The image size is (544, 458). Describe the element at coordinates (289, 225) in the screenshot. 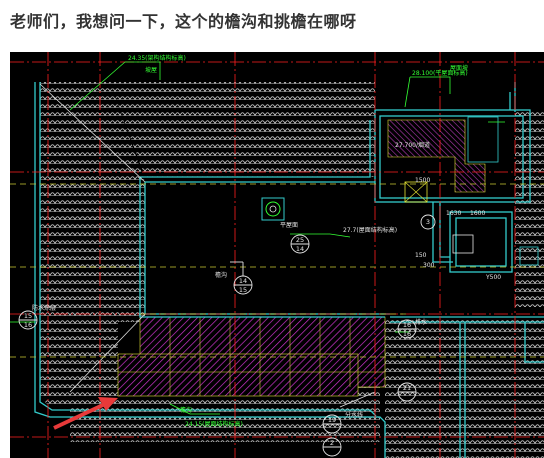

I see `label-small-b: 平屋面` at that location.